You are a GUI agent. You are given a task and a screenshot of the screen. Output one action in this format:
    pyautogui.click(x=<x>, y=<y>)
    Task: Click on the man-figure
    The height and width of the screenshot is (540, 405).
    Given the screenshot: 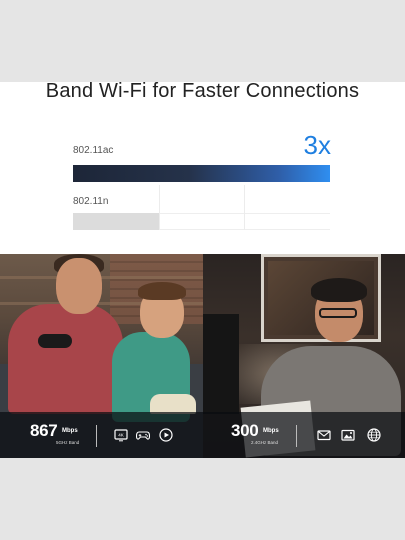 What is the action you would take?
    pyautogui.click(x=65, y=359)
    